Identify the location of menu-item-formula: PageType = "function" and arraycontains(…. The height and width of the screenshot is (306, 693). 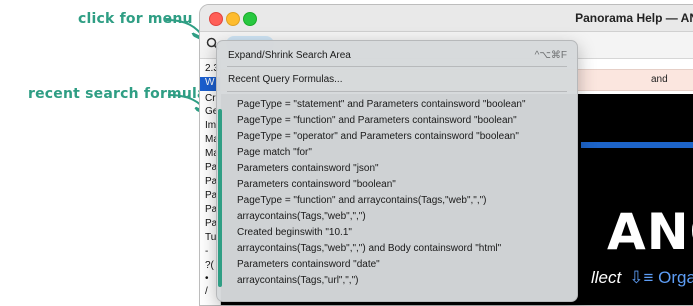
(362, 200).